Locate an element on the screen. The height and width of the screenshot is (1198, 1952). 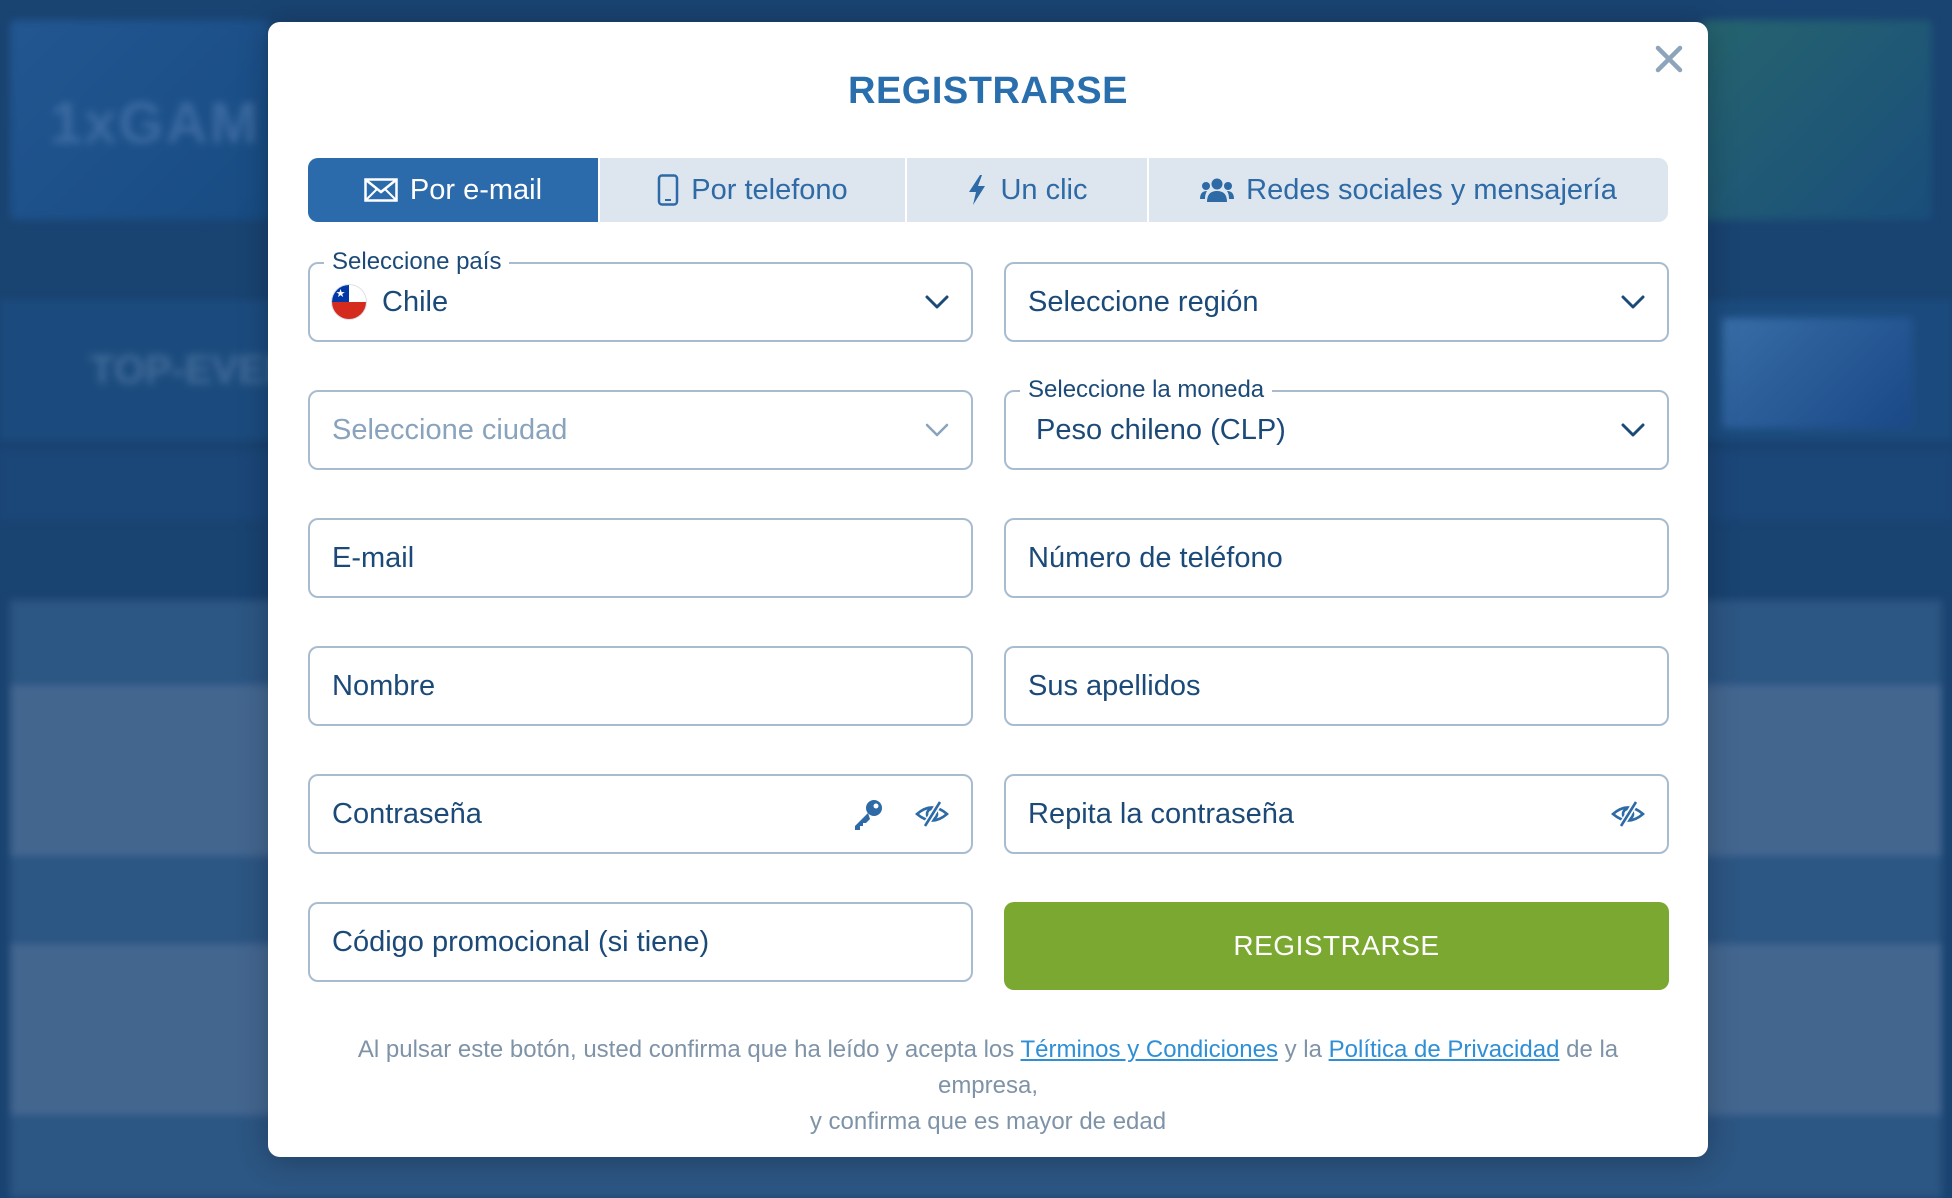
terms-link: Términos y Condiciones is located at coordinates (1149, 1049).